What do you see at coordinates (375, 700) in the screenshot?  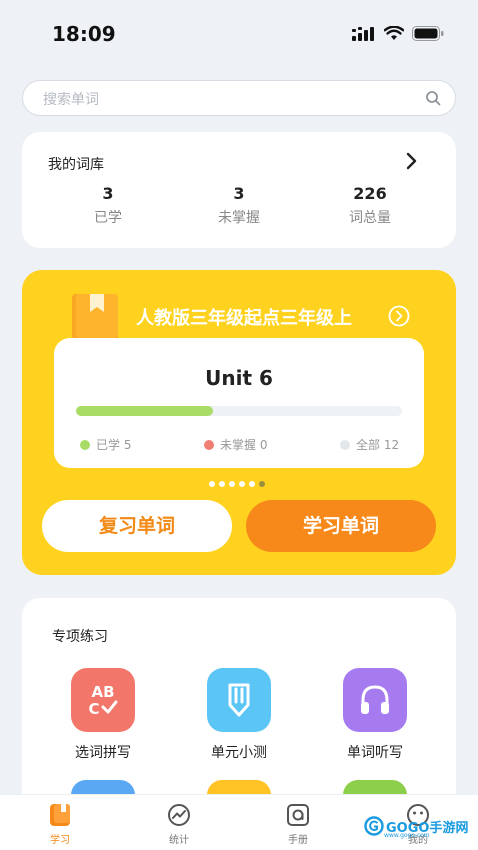 I see `headphones-icon` at bounding box center [375, 700].